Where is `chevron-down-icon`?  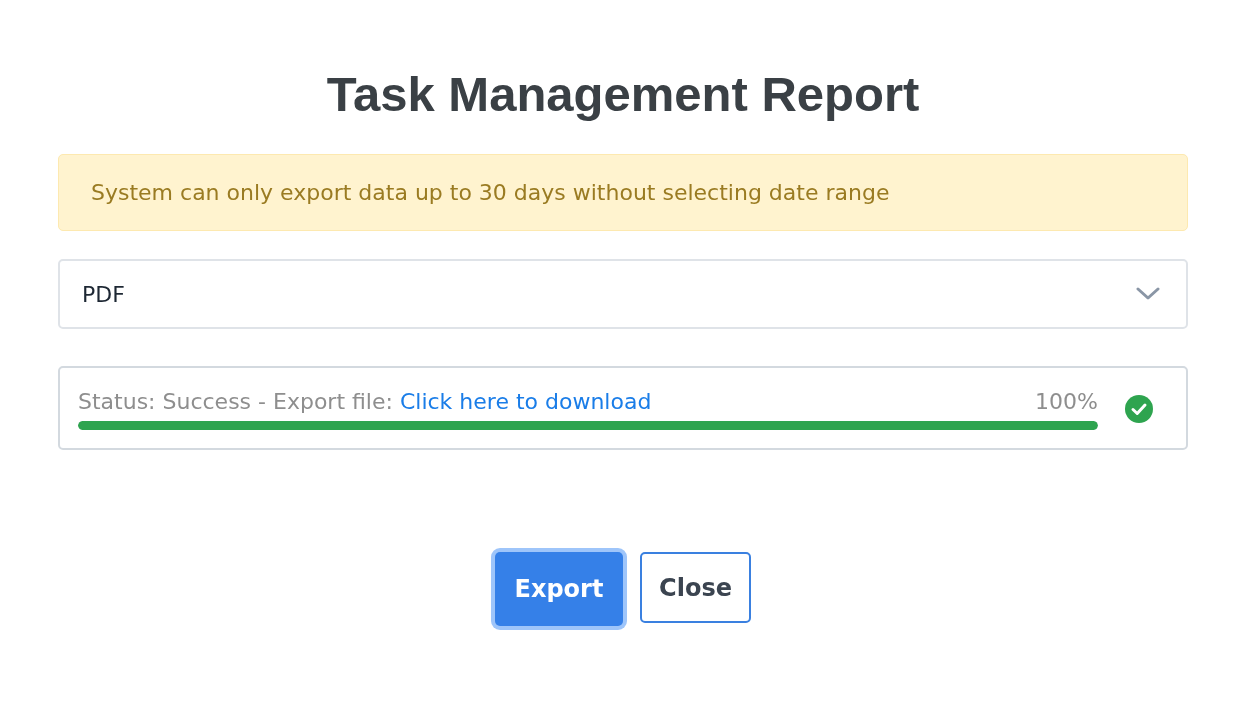
chevron-down-icon is located at coordinates (1148, 294).